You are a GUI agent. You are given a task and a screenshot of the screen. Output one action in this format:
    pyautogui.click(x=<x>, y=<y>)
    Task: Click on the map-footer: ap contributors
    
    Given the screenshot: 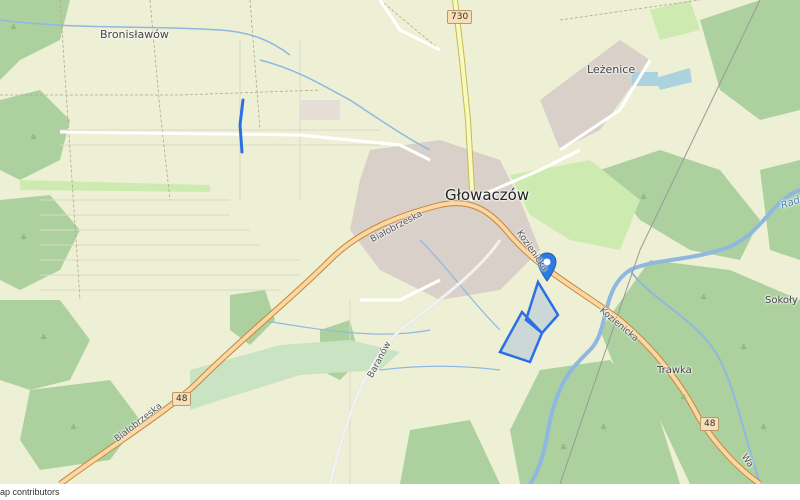 What is the action you would take?
    pyautogui.click(x=400, y=492)
    